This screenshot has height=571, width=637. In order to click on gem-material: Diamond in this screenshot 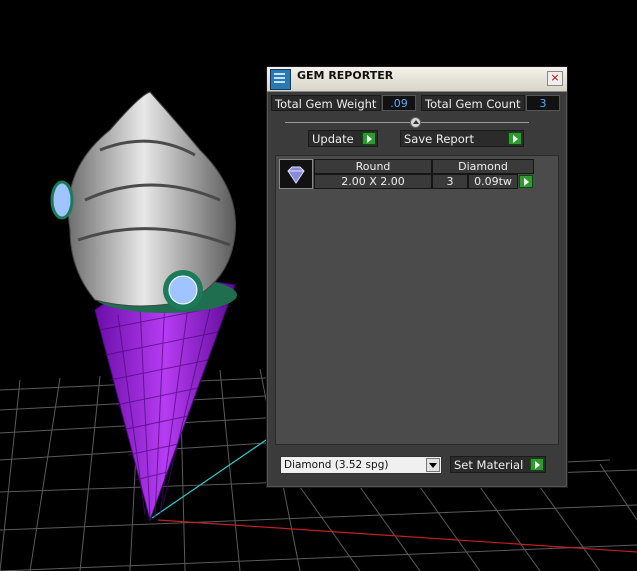, I will do `click(483, 166)`.